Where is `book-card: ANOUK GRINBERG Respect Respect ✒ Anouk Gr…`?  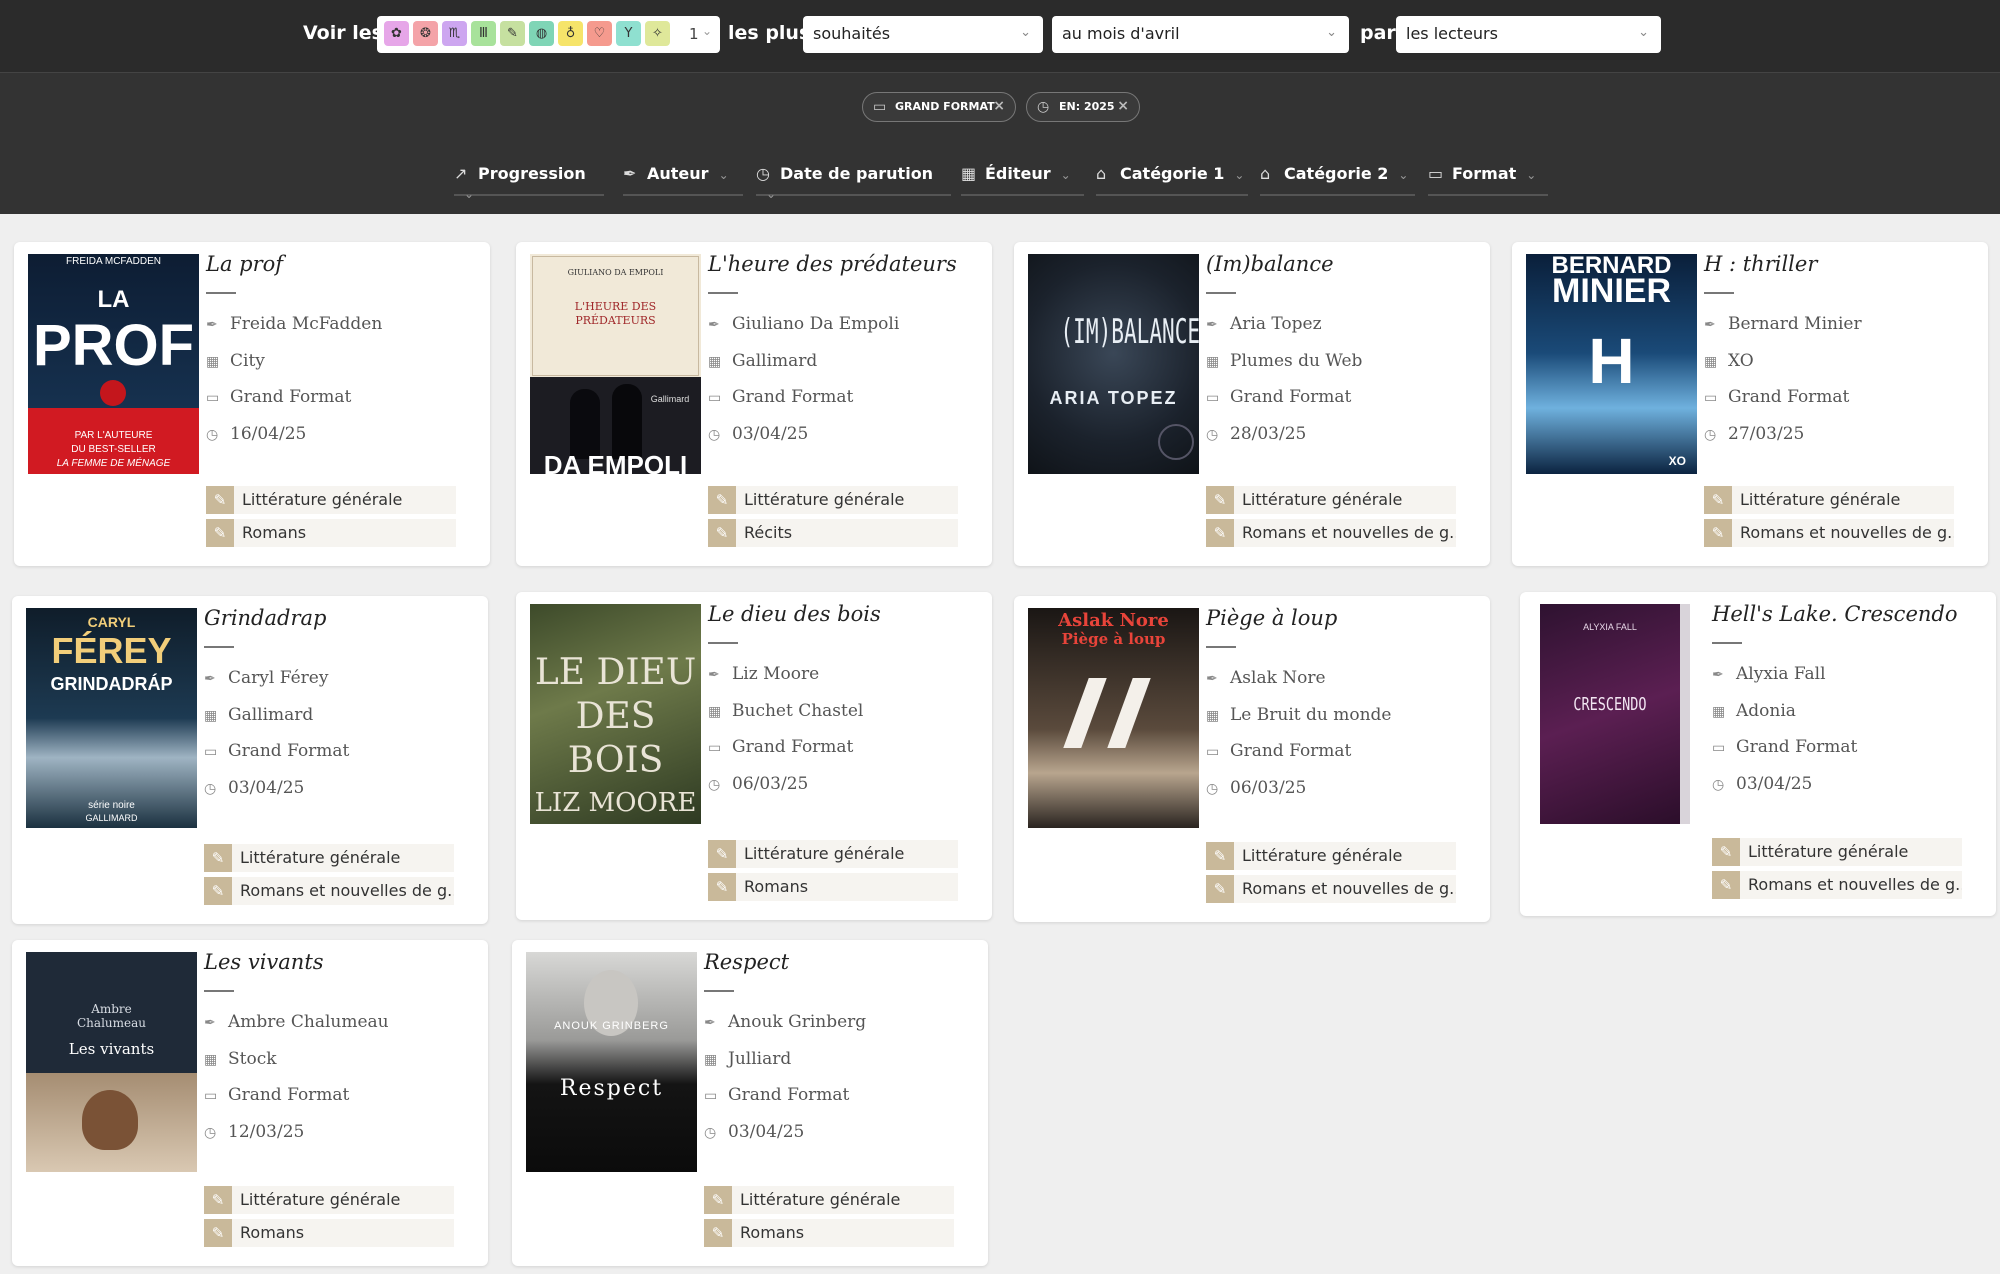 book-card: ANOUK GRINBERG Respect Respect ✒ Anouk Gr… is located at coordinates (750, 1103).